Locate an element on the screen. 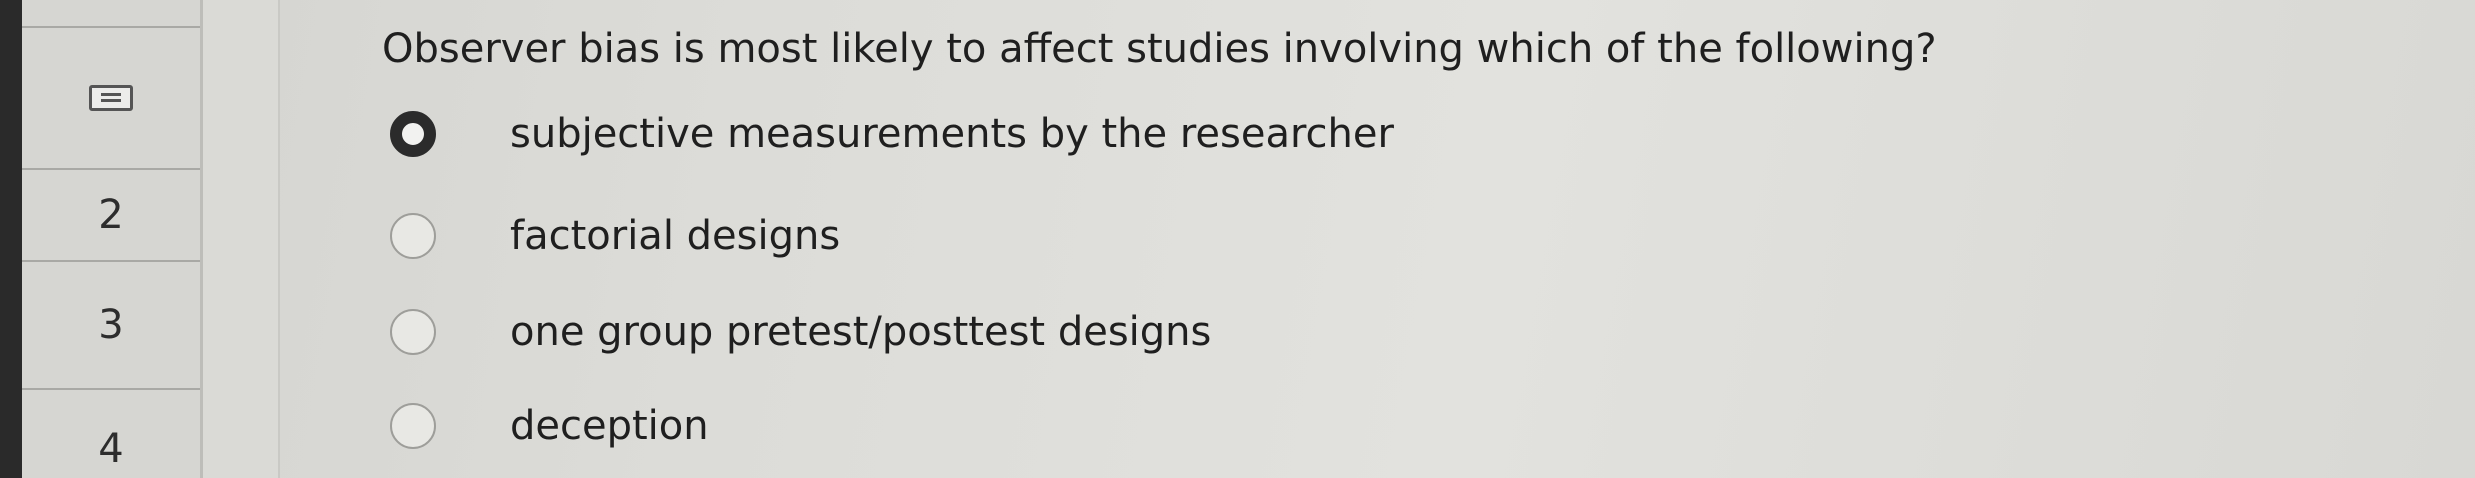 This screenshot has width=2475, height=478. answer-option-label: deception is located at coordinates (609, 426).